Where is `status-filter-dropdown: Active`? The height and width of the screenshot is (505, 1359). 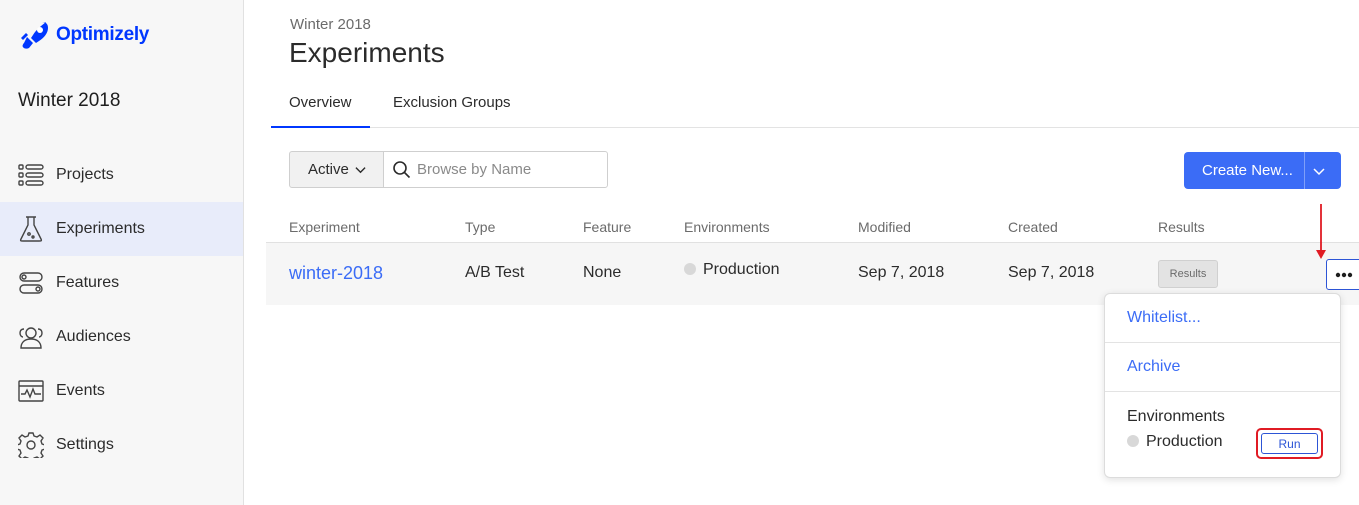
status-filter-dropdown: Active is located at coordinates (336, 169).